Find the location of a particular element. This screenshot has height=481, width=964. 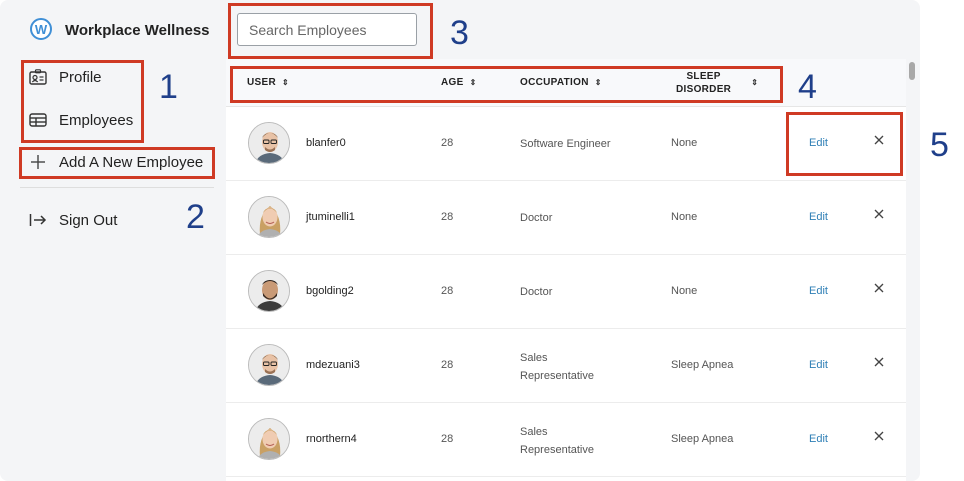

app-title: Workplace Wellness is located at coordinates (137, 30).